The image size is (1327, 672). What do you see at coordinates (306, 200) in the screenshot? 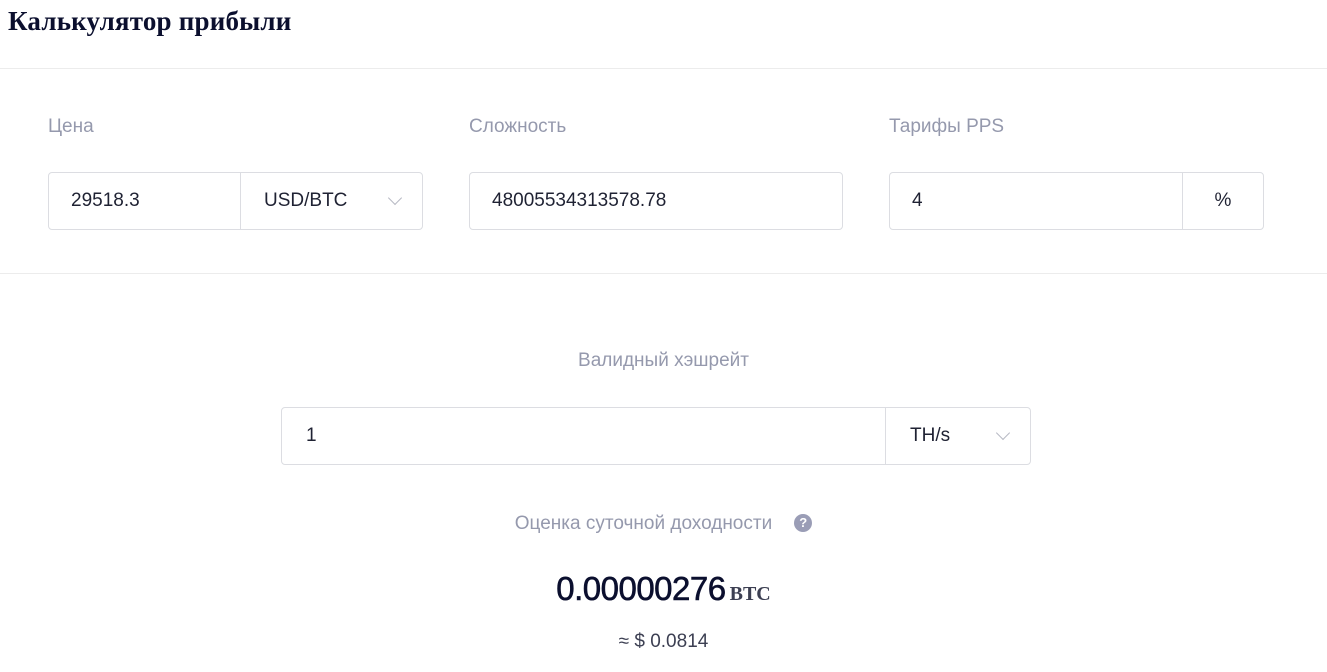
I see `price-unit-value: USD/BTC` at bounding box center [306, 200].